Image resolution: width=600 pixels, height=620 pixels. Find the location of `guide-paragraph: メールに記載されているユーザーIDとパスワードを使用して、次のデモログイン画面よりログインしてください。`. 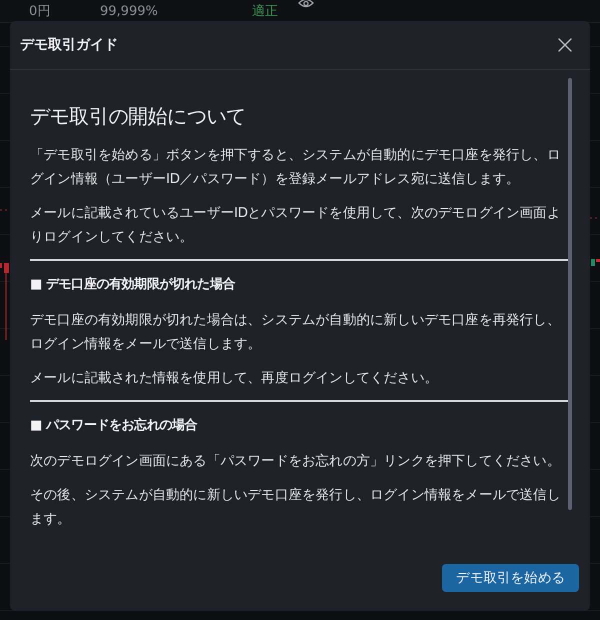

guide-paragraph: メールに記載されているユーザーIDとパスワードを使用して、次のデモログイン画面よりログインしてください。 is located at coordinates (296, 225).